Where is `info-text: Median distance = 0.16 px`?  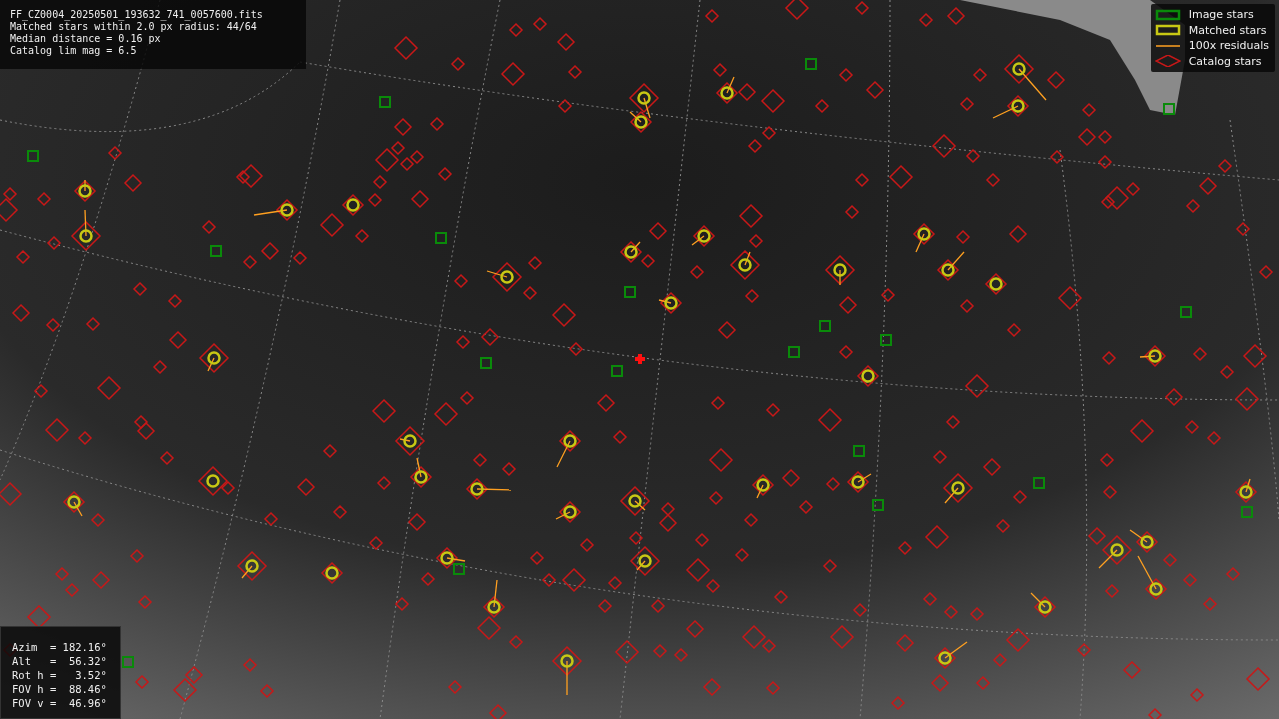
info-text: Median distance = 0.16 px is located at coordinates (85, 39).